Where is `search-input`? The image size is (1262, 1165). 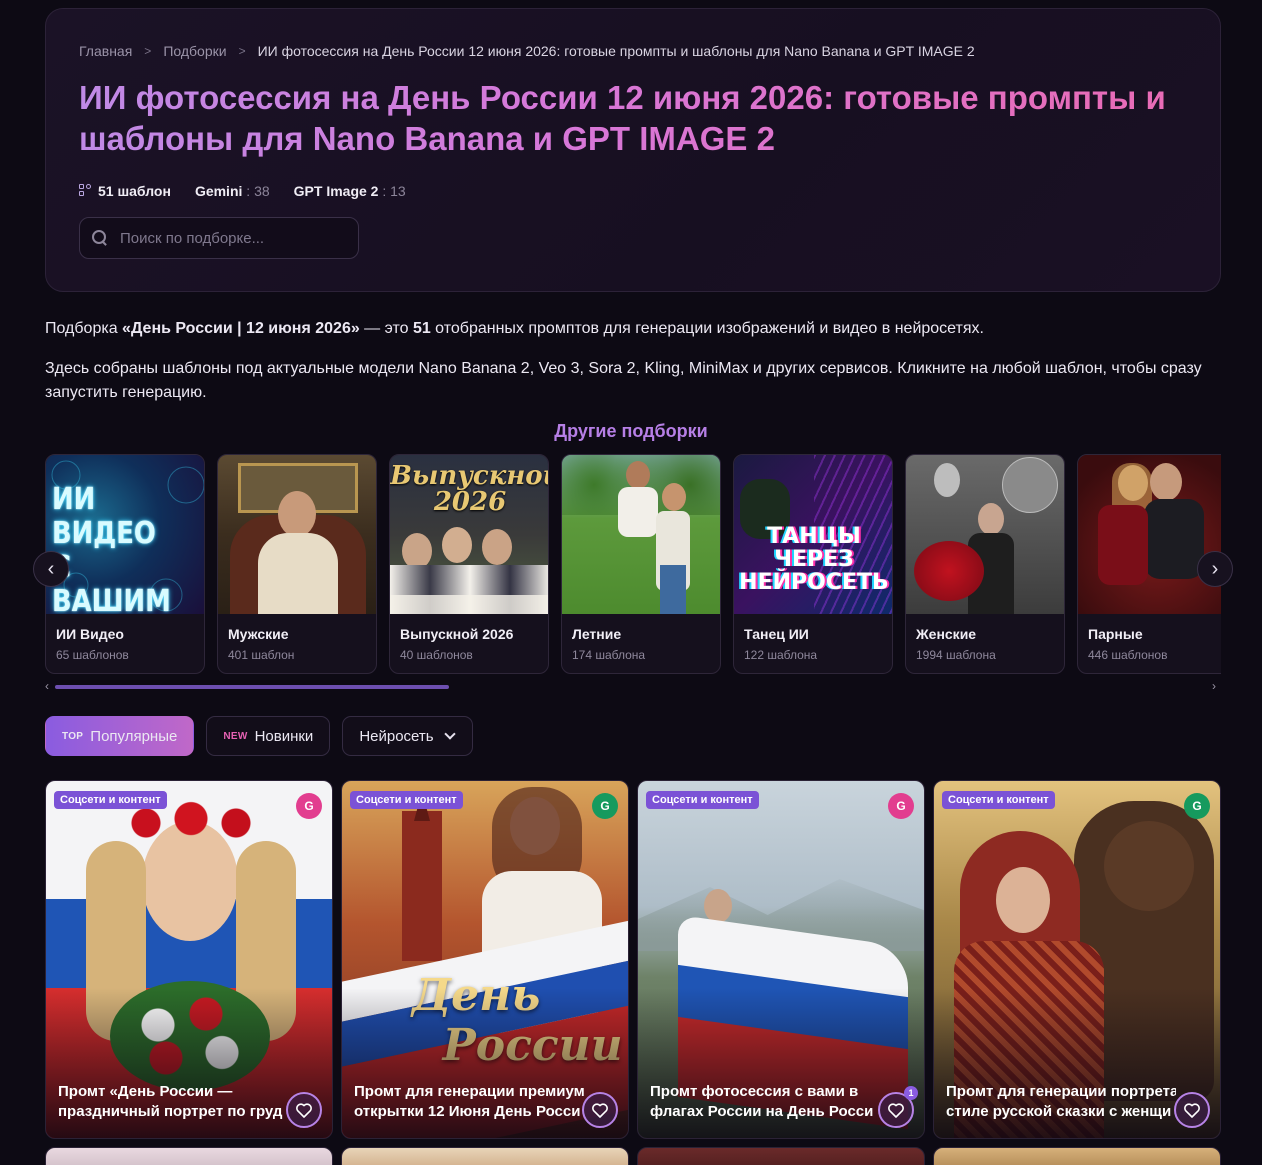 search-input is located at coordinates (230, 238).